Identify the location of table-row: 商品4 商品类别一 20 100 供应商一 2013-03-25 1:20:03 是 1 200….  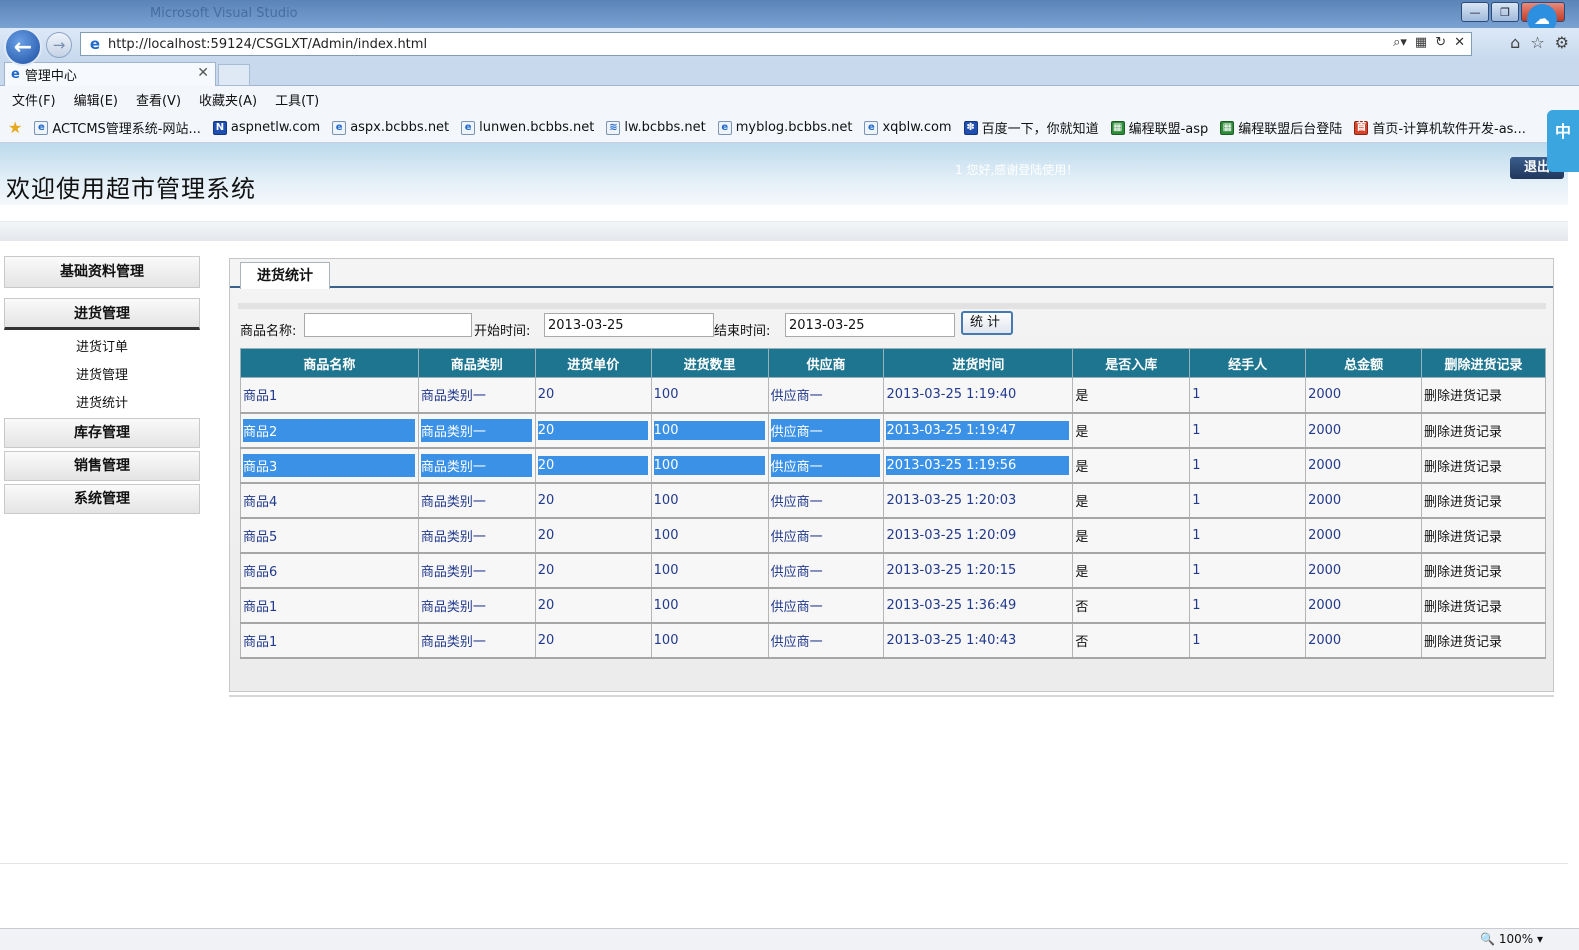
(893, 500).